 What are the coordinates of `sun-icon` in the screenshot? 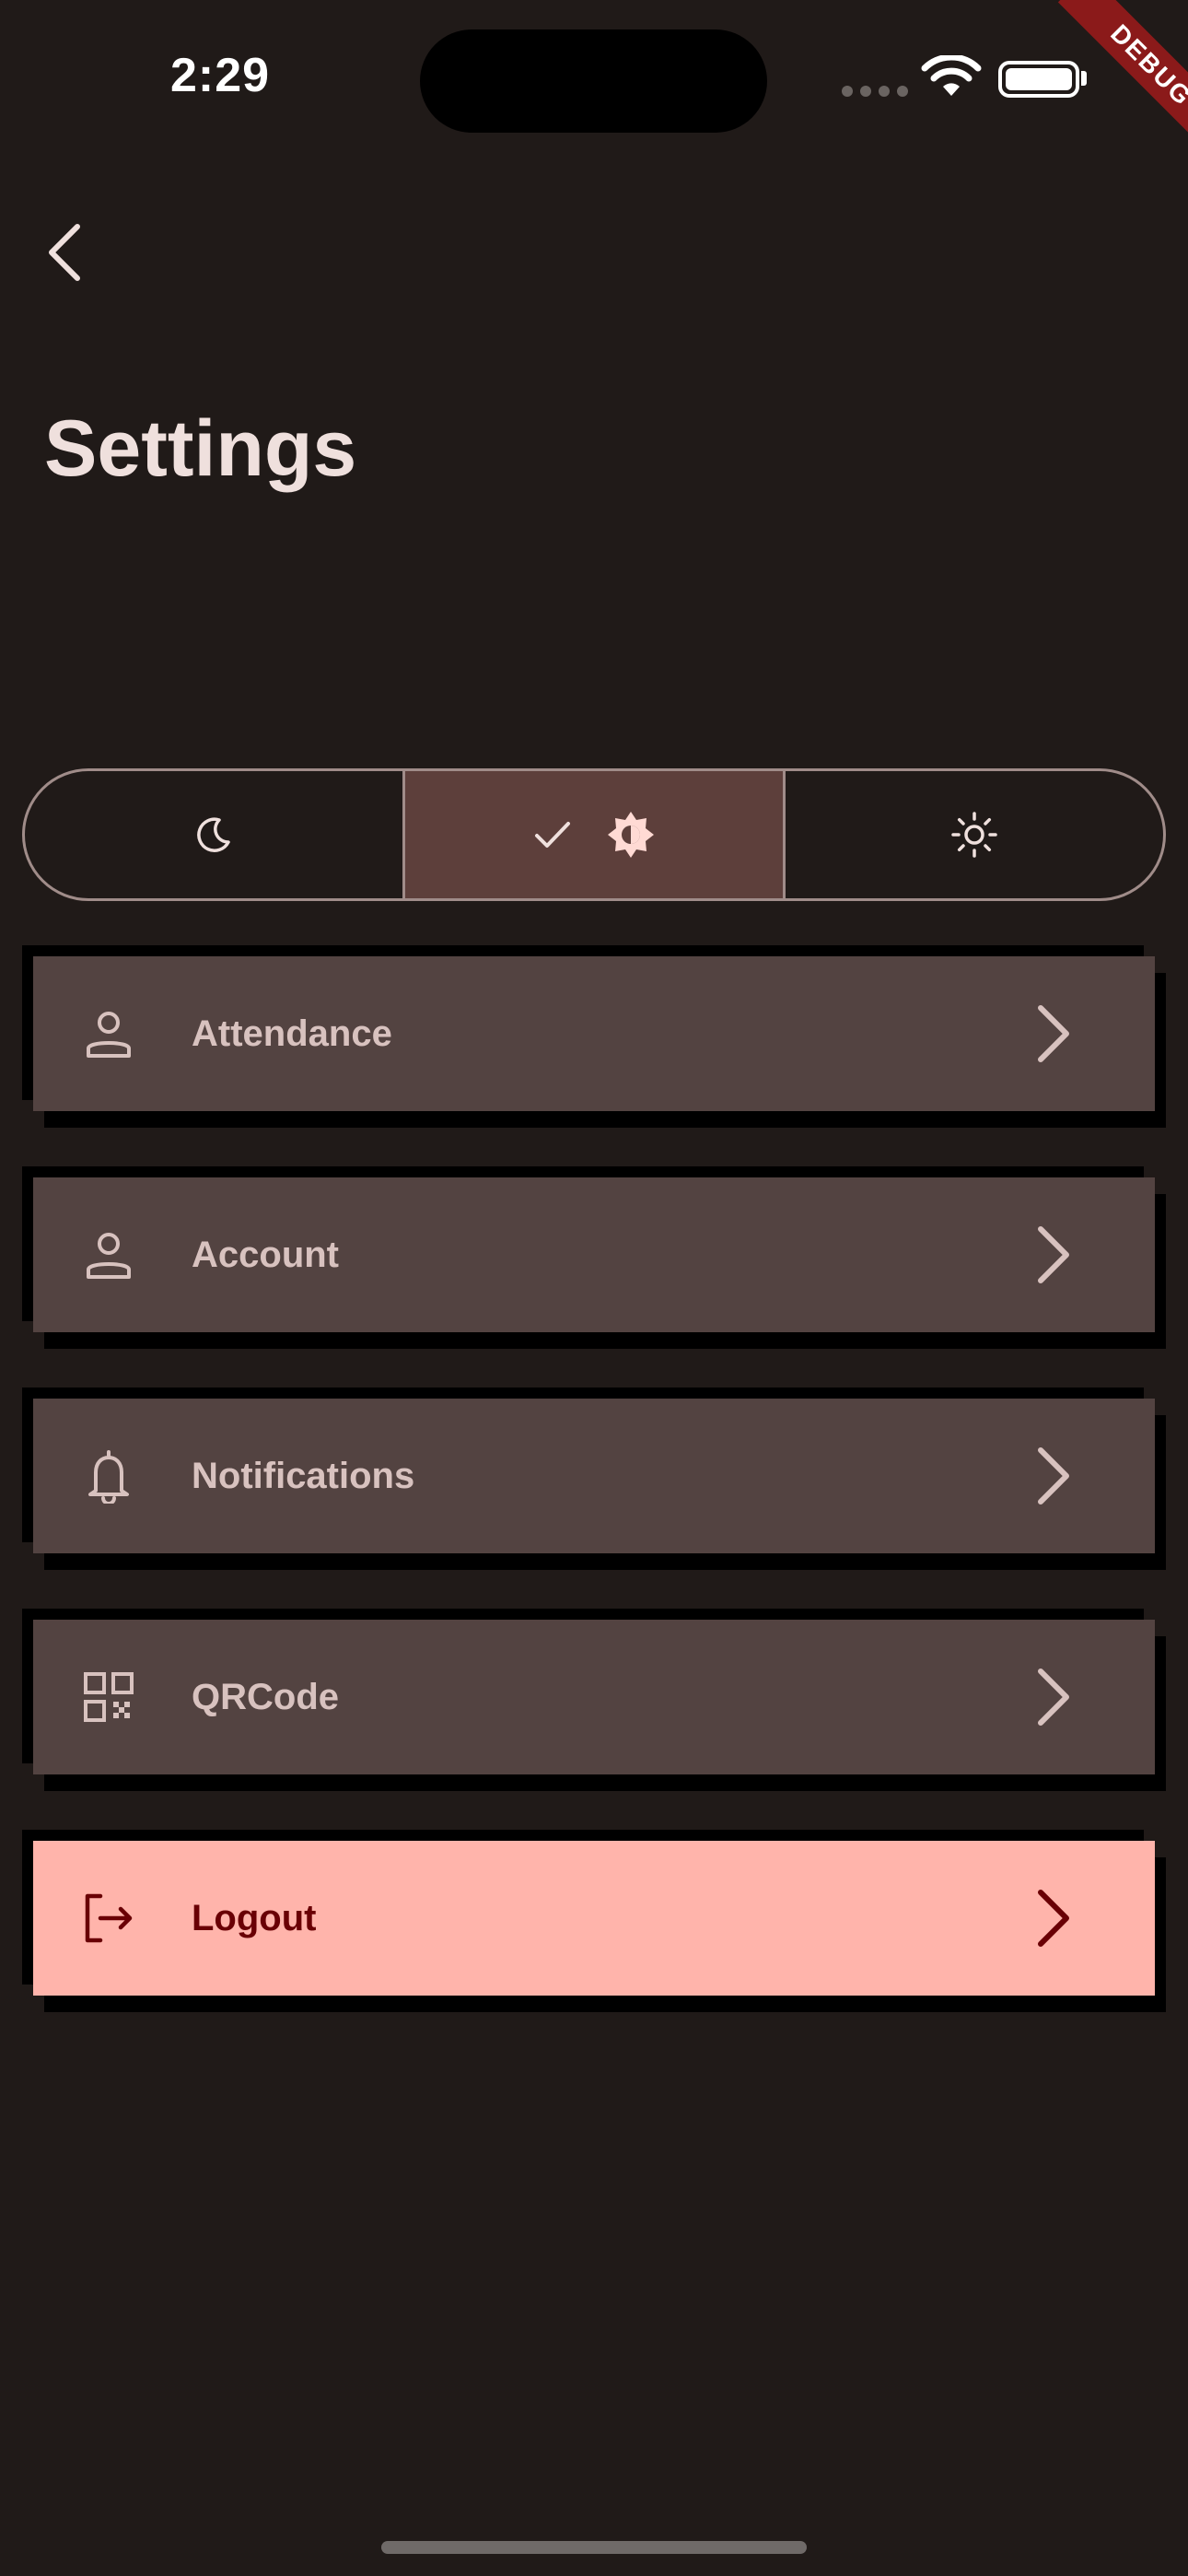 It's located at (974, 835).